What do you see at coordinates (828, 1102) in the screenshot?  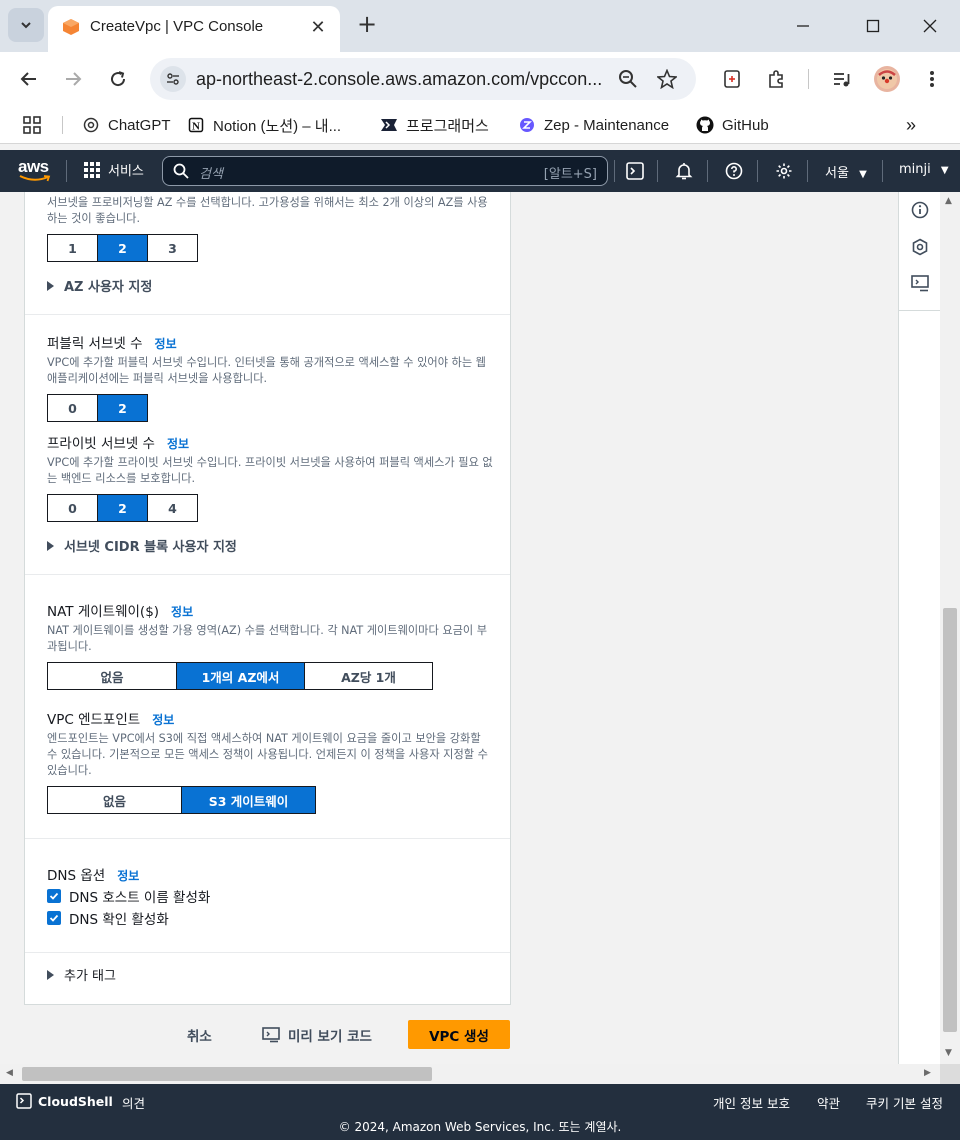 I see `terms-link: 약관` at bounding box center [828, 1102].